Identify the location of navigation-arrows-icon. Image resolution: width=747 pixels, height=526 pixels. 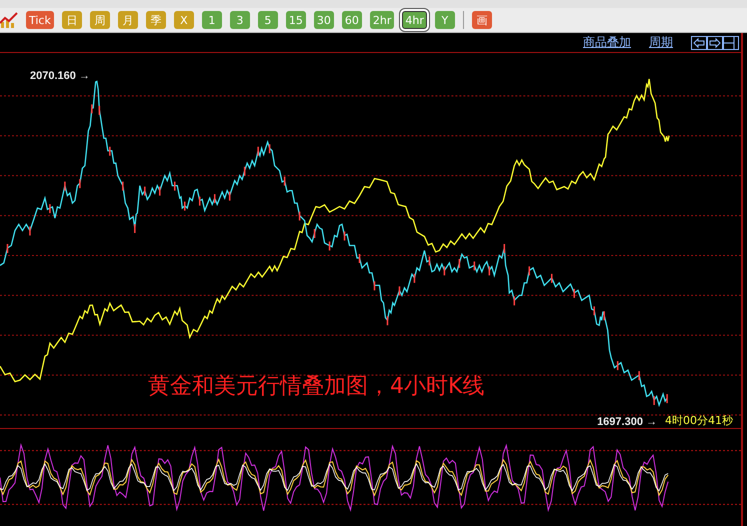
(715, 43).